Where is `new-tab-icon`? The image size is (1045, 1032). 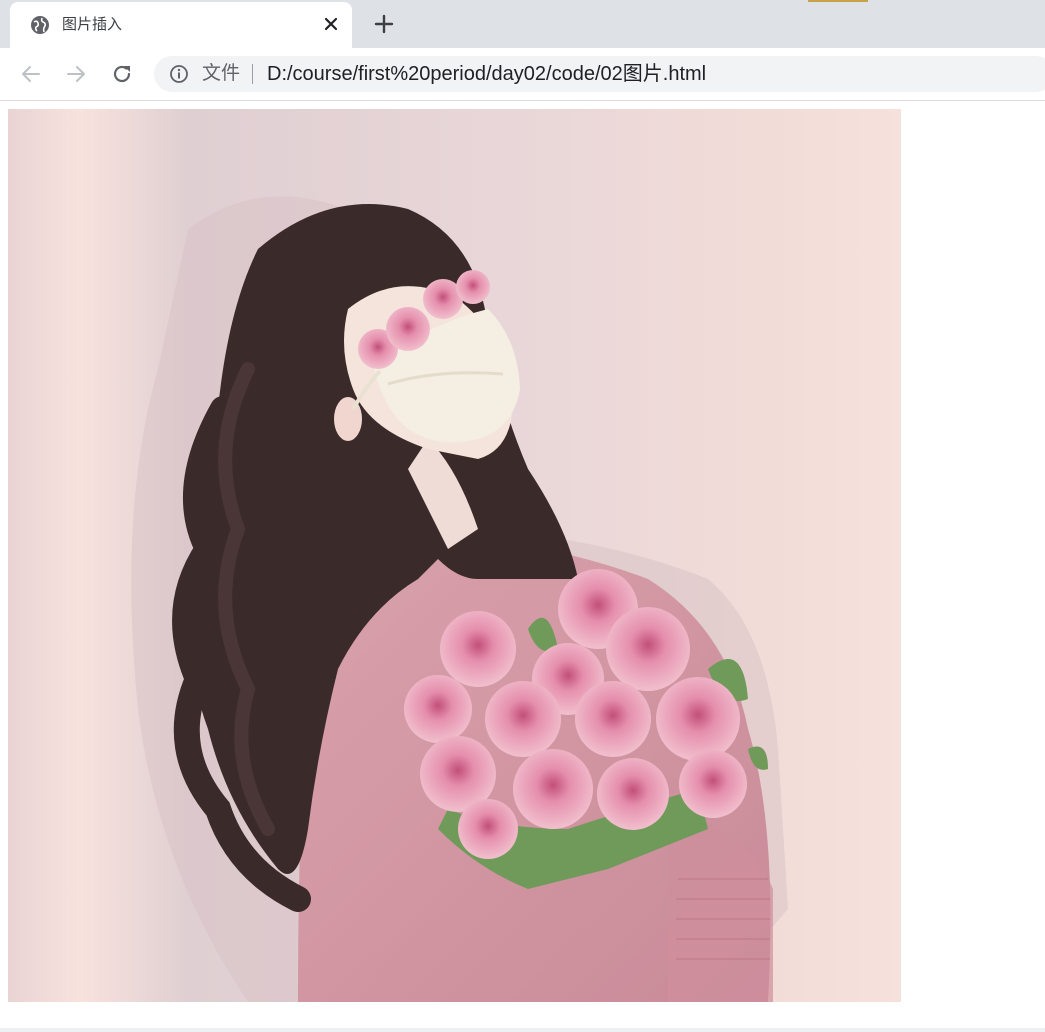 new-tab-icon is located at coordinates (384, 24).